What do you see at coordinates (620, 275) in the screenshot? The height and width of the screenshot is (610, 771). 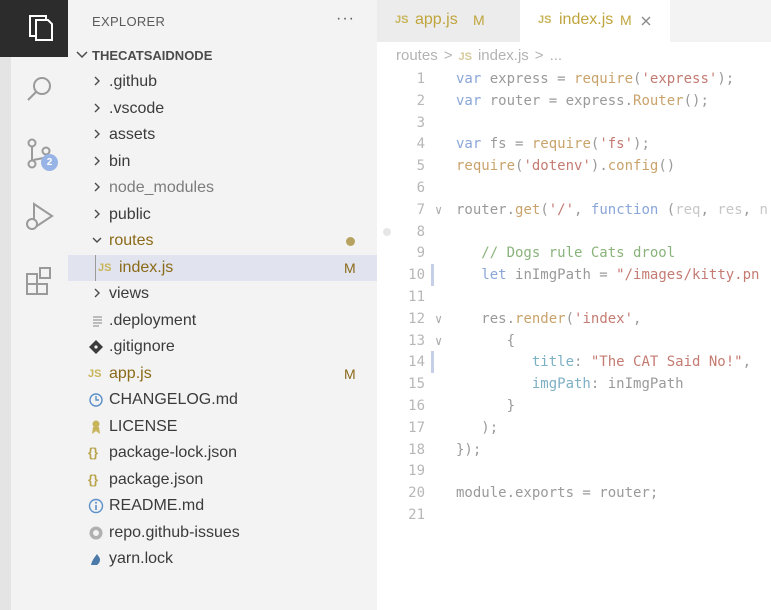 I see `code-line: let inImgPath = "/images/kitty.pn` at bounding box center [620, 275].